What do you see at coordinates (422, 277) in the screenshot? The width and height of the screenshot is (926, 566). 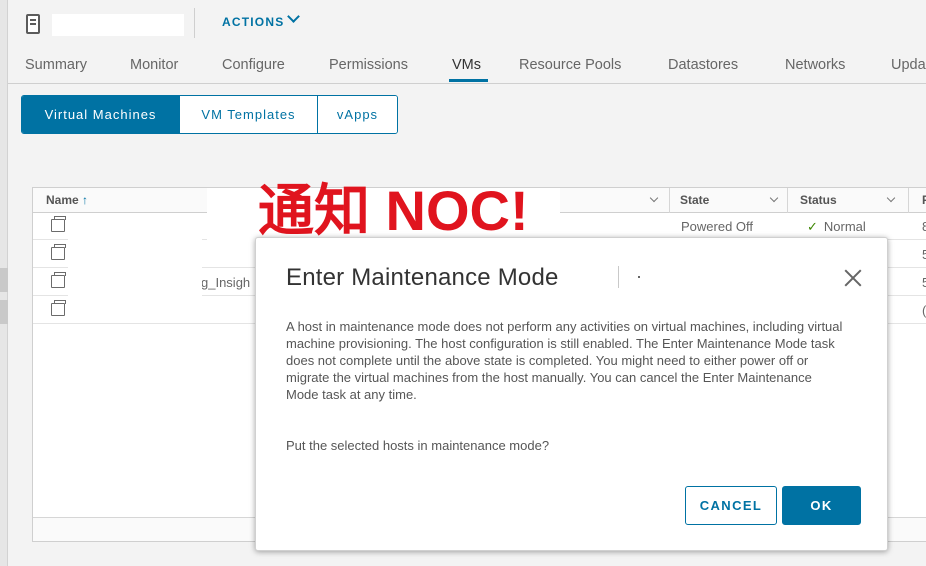 I see `dialog-title: Enter Maintenance Mode` at bounding box center [422, 277].